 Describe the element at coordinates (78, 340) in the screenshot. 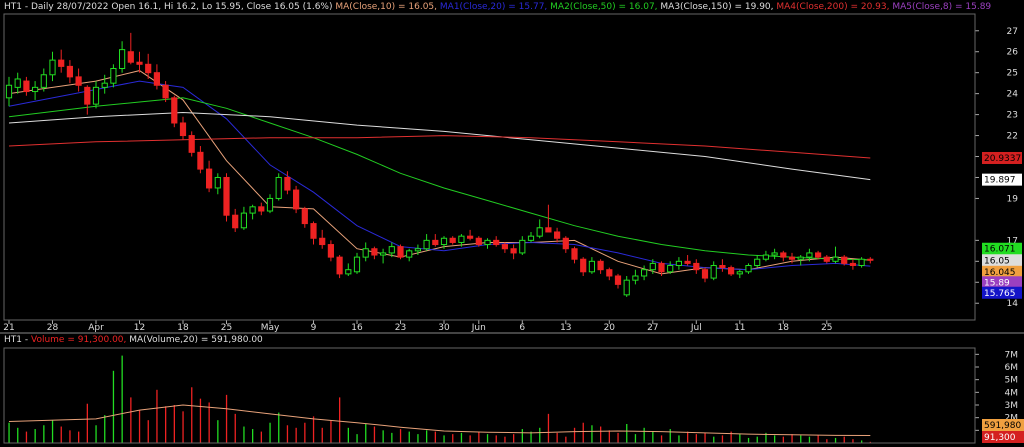

I see `volume-header-value: Volume = 91,300.00,` at that location.